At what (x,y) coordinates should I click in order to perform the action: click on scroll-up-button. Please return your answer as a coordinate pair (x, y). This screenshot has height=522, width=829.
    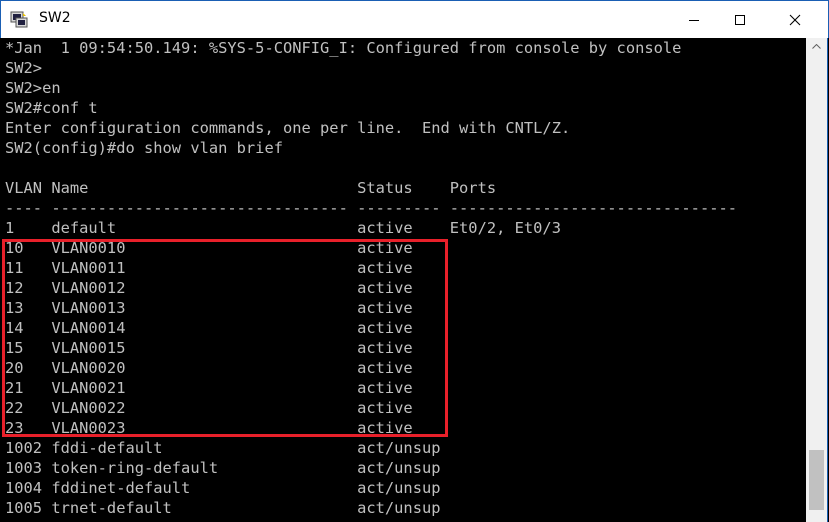
    Looking at the image, I should click on (816, 46).